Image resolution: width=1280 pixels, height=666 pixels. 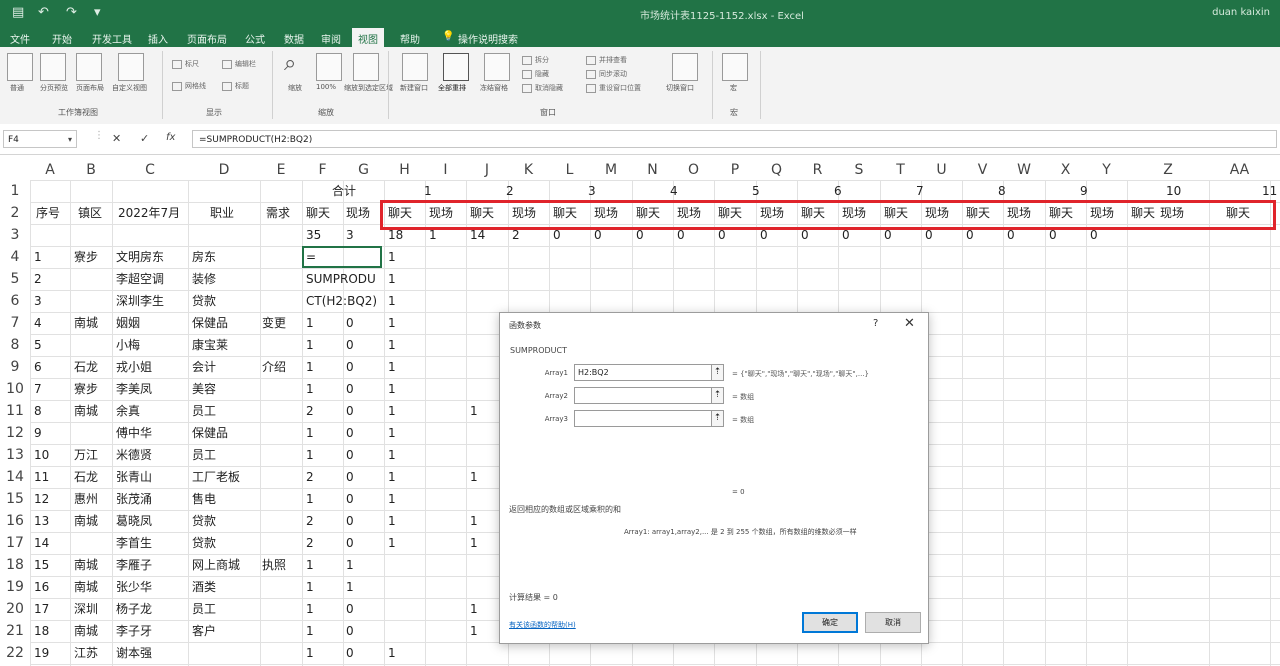 I want to click on cell-B13: 万江, so click(x=86, y=455).